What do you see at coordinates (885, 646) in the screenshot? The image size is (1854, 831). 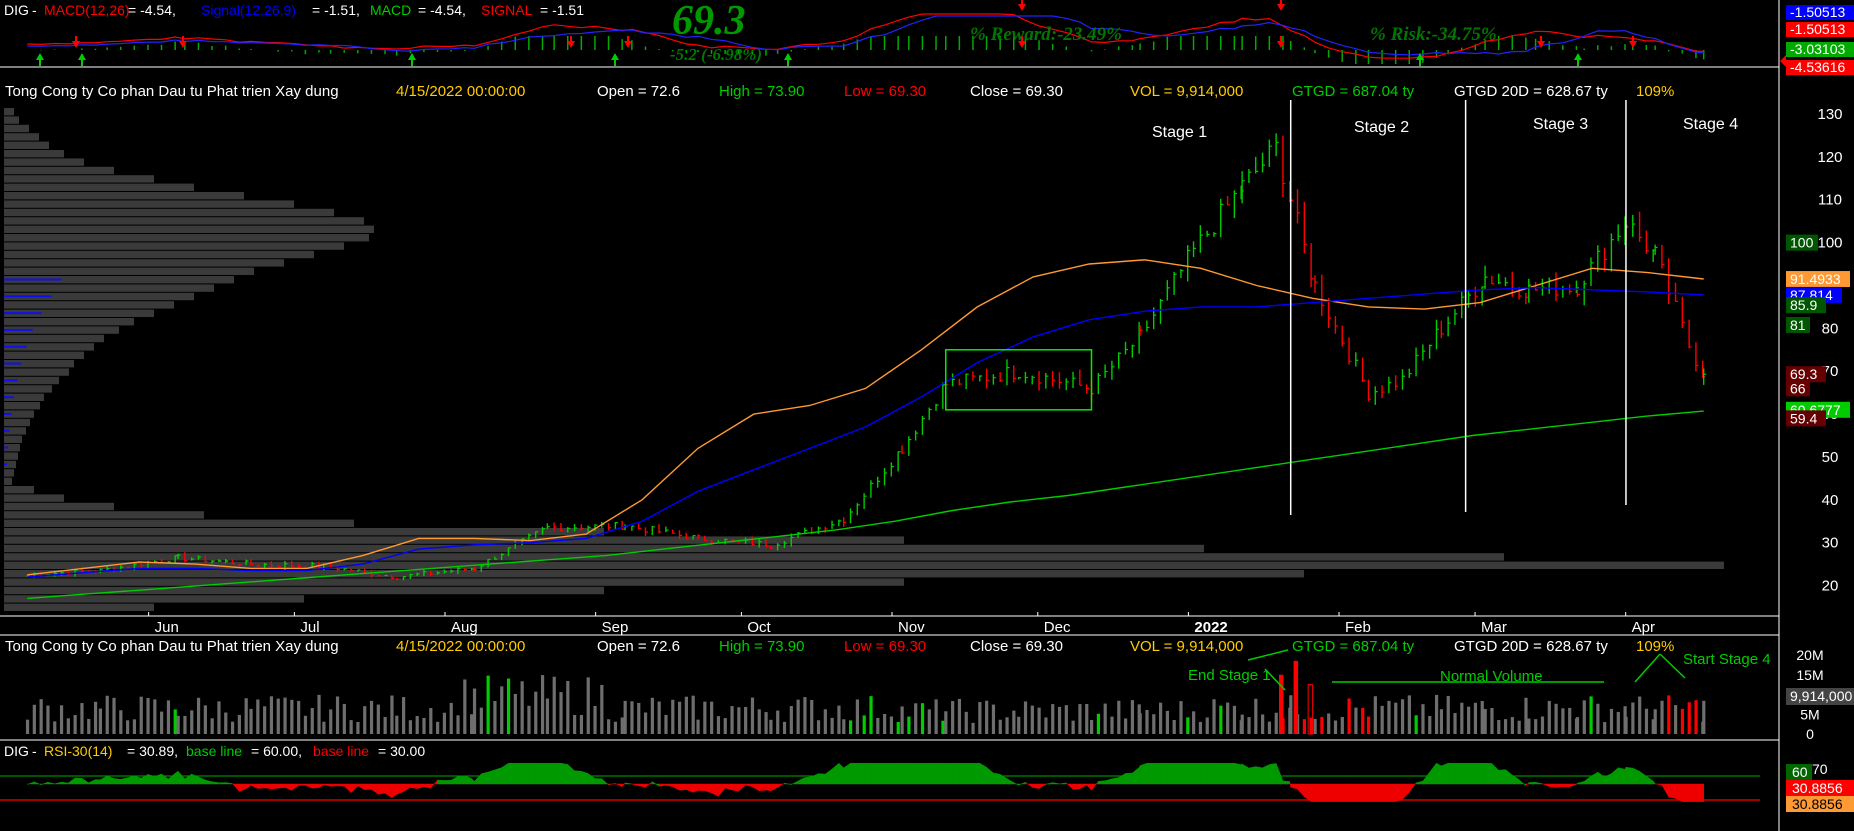 I see `vol-low-value: Low = 69.30` at bounding box center [885, 646].